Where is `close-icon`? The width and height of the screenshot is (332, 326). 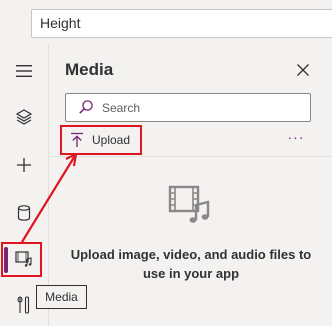
close-icon is located at coordinates (303, 70).